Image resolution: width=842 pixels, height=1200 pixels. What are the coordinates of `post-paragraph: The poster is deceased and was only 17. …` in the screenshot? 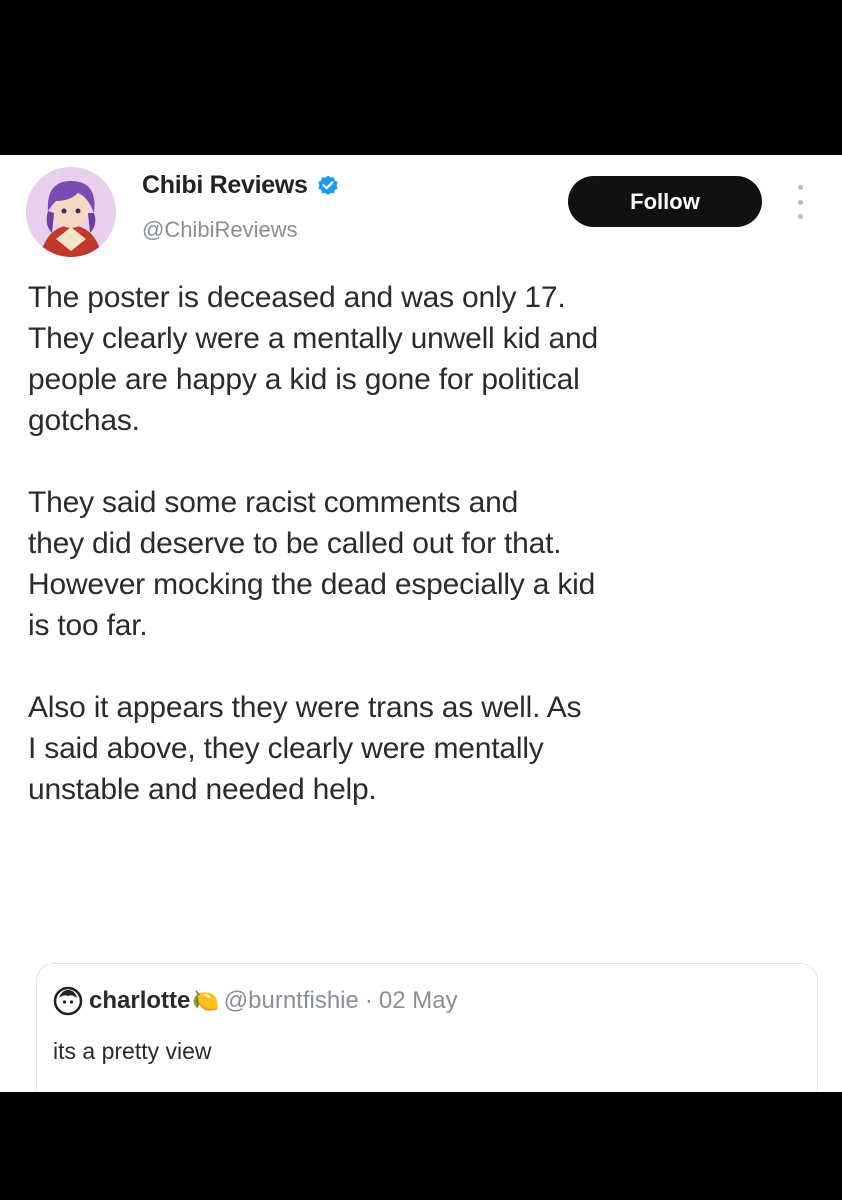 It's located at (313, 359).